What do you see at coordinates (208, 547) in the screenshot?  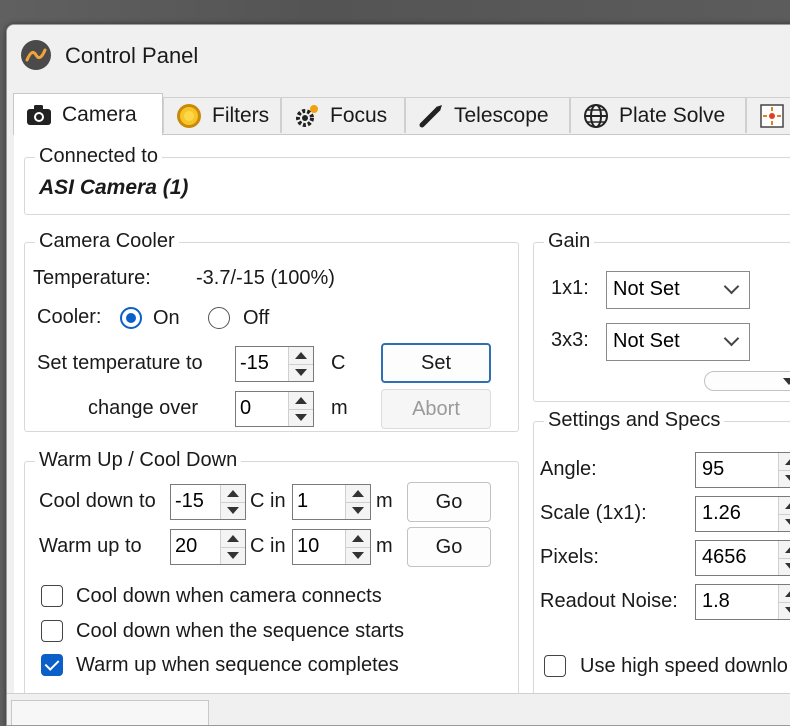 I see `warm-up-temp-stepper: 20` at bounding box center [208, 547].